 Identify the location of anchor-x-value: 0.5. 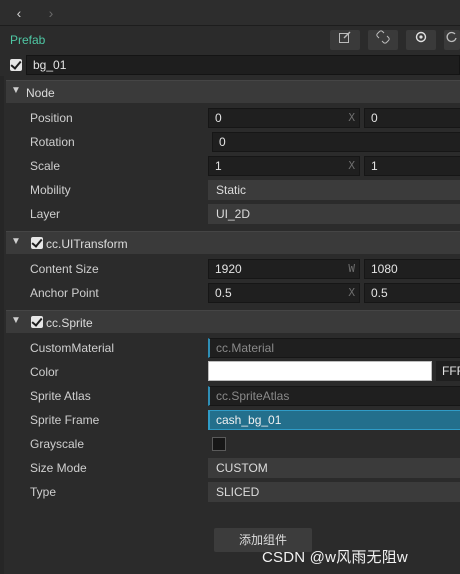
(223, 293).